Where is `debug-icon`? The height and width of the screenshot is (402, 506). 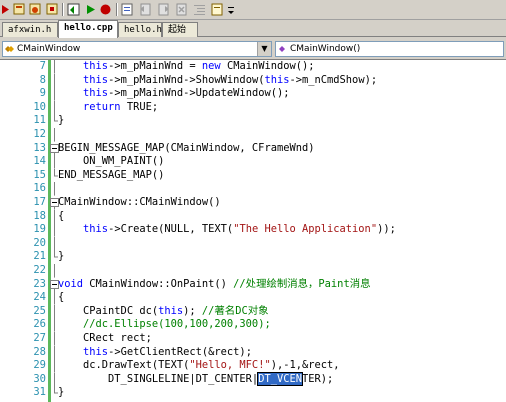
debug-icon is located at coordinates (91, 9).